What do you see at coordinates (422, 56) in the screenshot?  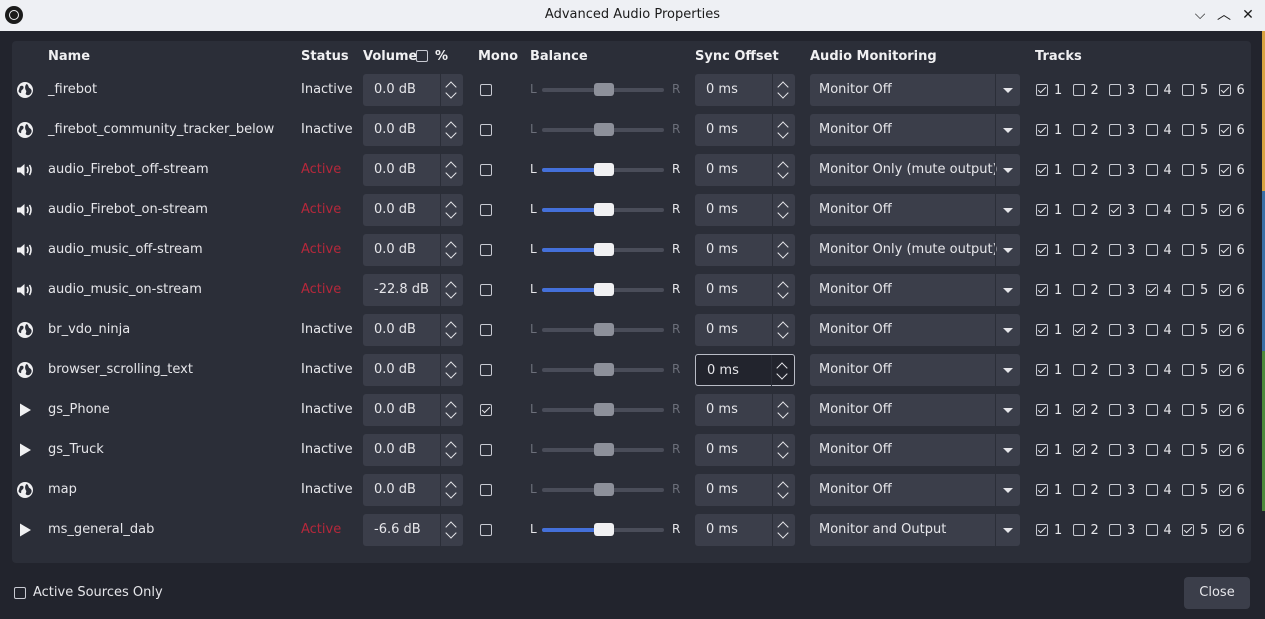 I see `volume-percent-checkbox` at bounding box center [422, 56].